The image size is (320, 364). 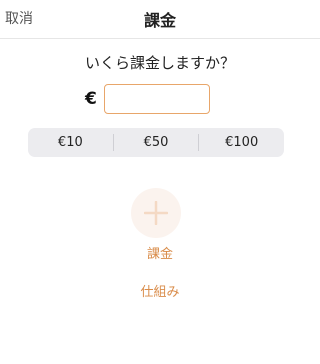 I want to click on preset-50-button: €50, so click(x=155, y=142).